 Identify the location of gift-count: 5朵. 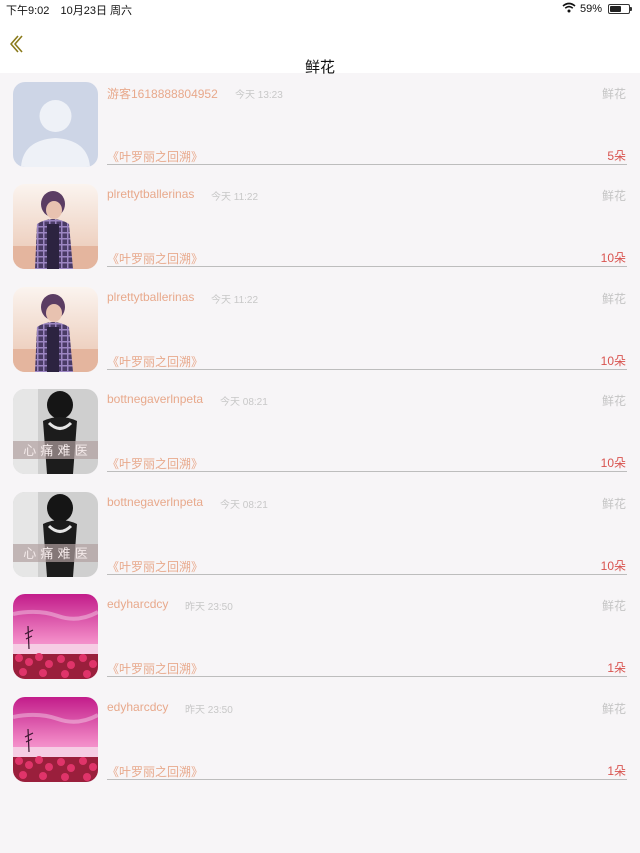
(616, 155).